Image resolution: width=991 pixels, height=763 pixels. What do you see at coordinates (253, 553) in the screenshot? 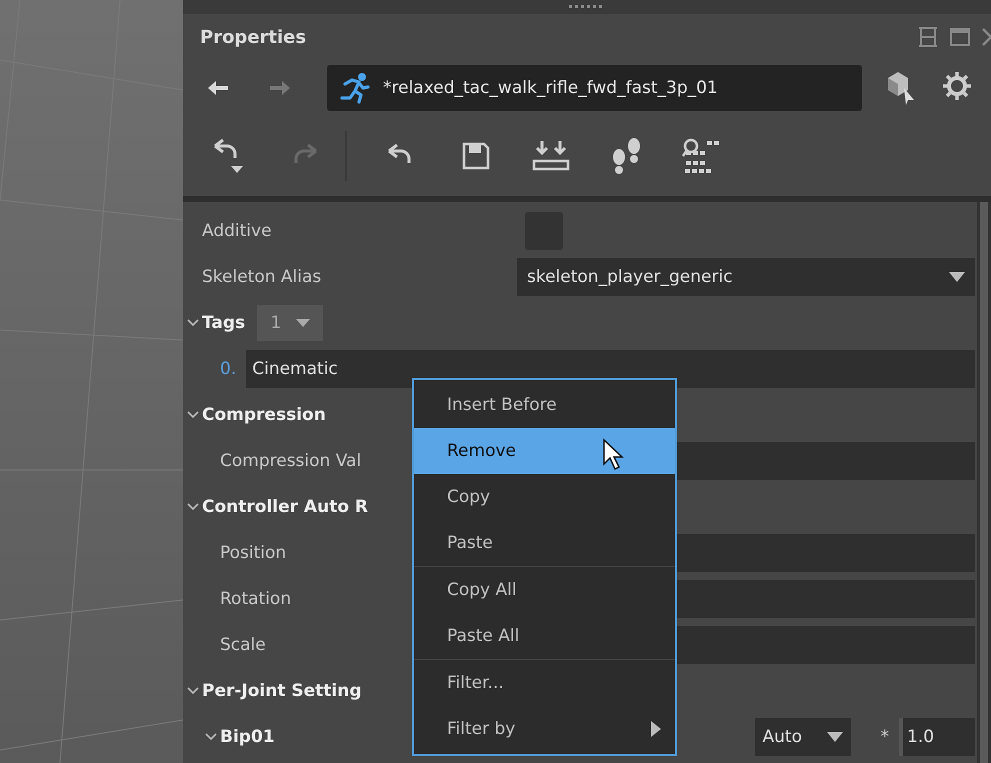
I see `property-label: Position` at bounding box center [253, 553].